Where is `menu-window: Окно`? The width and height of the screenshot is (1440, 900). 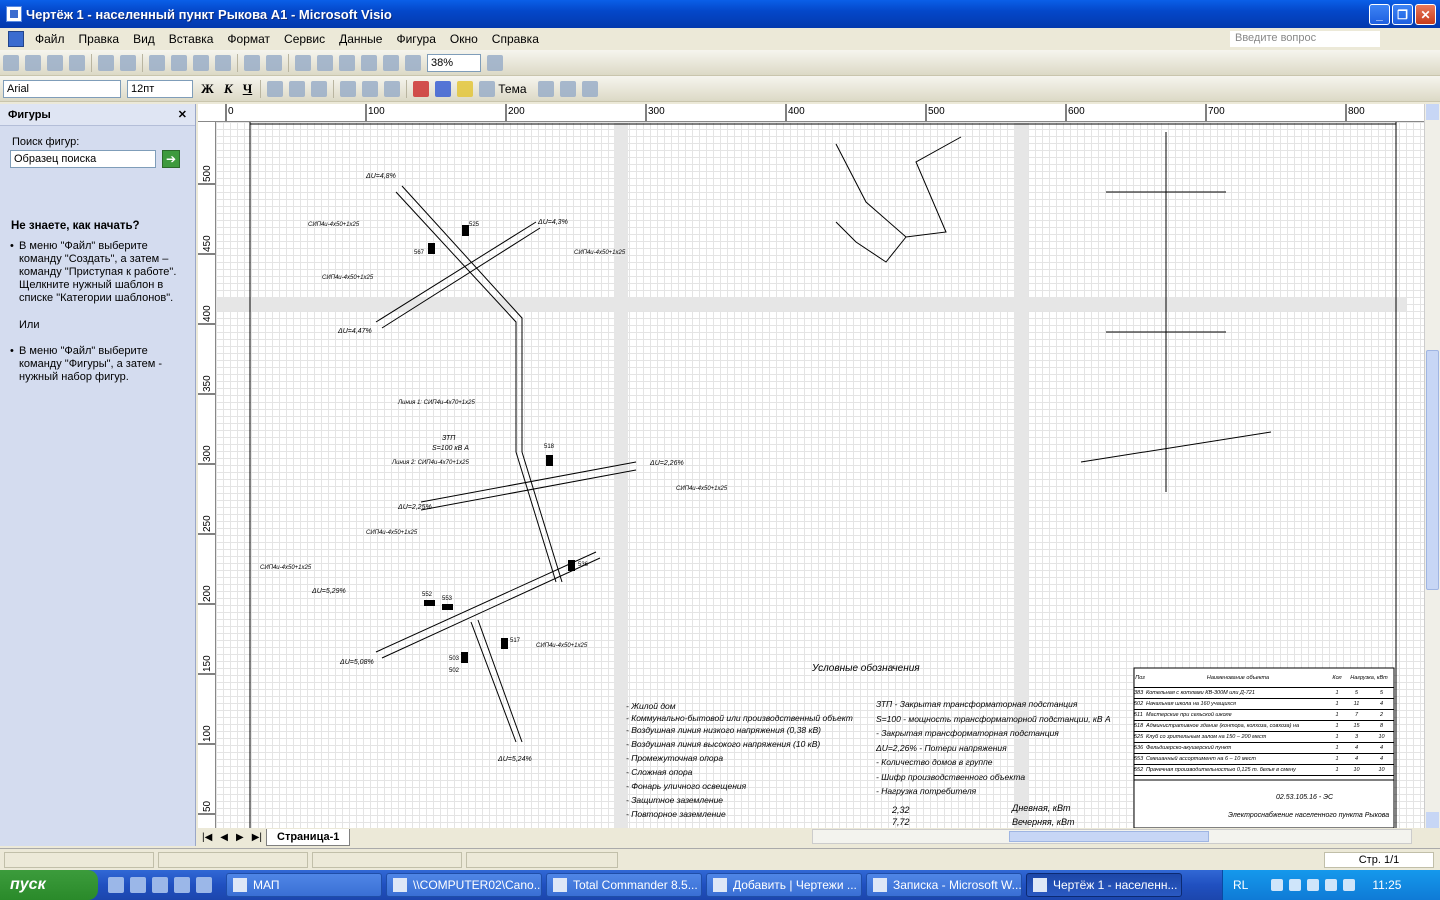
menu-window: Окно is located at coordinates (464, 39).